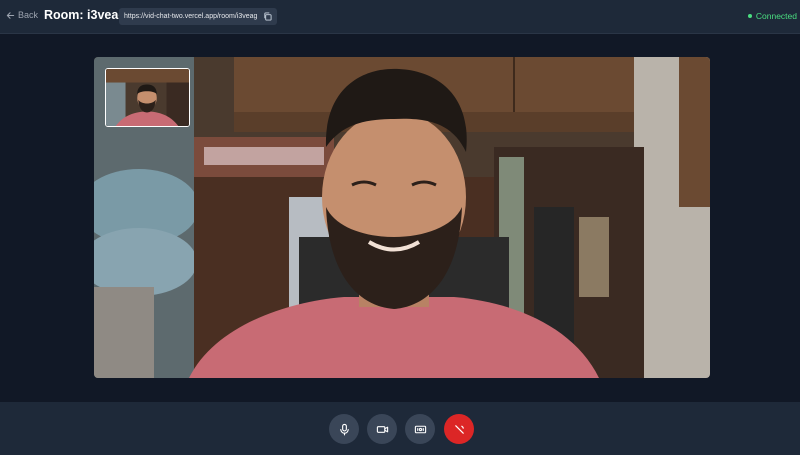  I want to click on call-controls-bar, so click(400, 428).